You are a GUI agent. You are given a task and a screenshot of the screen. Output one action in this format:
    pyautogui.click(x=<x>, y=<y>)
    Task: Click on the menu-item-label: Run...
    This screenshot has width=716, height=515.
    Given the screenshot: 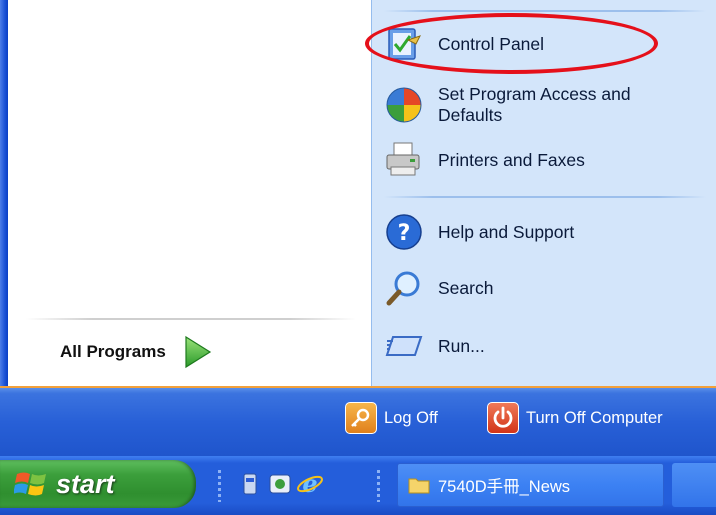 What is the action you would take?
    pyautogui.click(x=461, y=345)
    